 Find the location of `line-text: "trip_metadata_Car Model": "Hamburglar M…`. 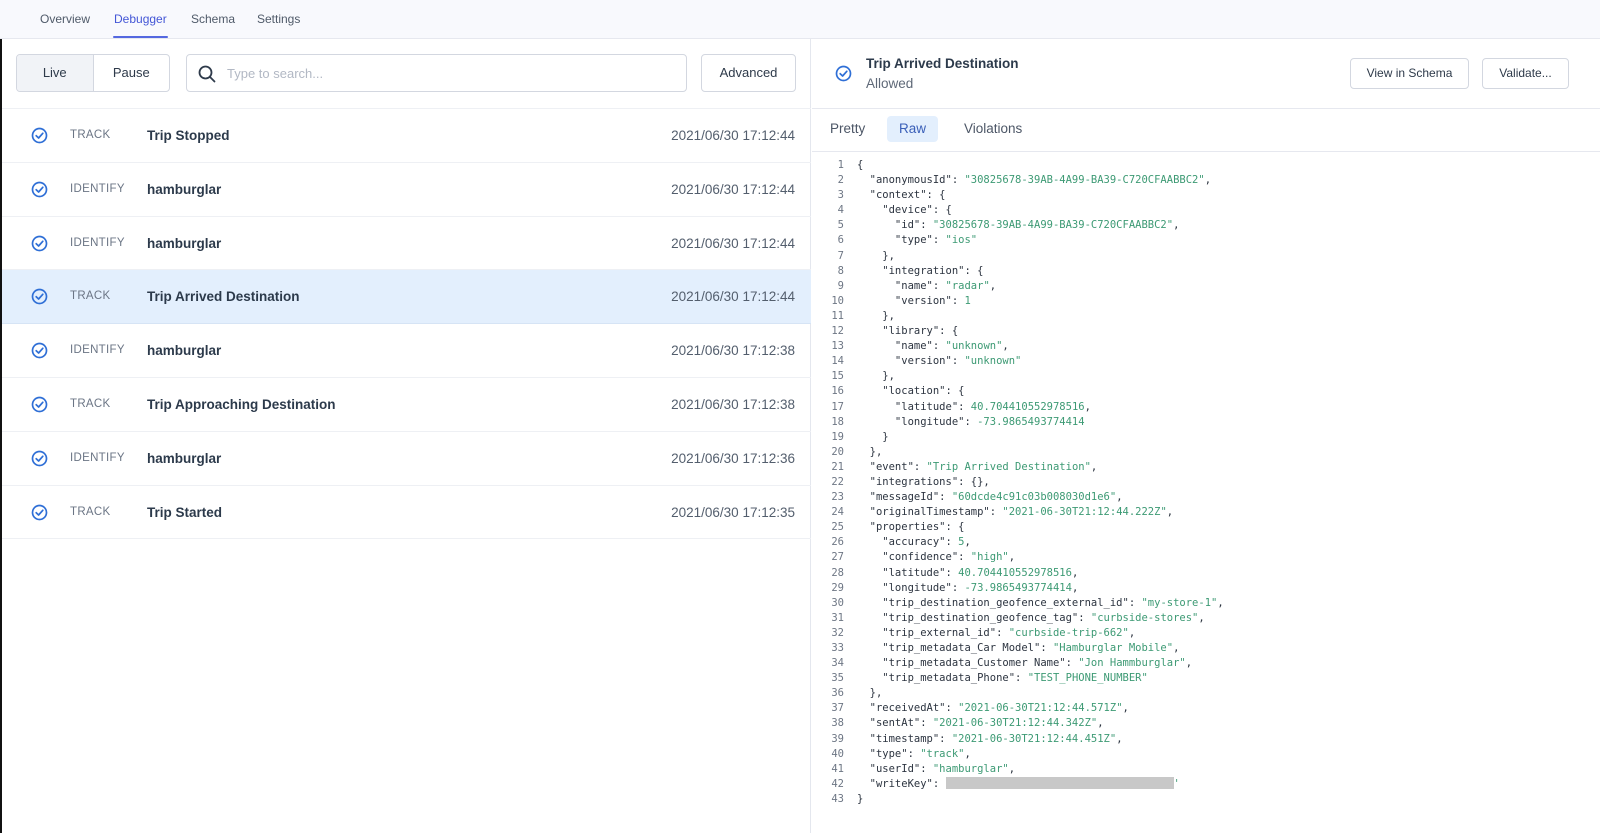

line-text: "trip_metadata_Car Model": "Hamburglar M… is located at coordinates (1018, 648).